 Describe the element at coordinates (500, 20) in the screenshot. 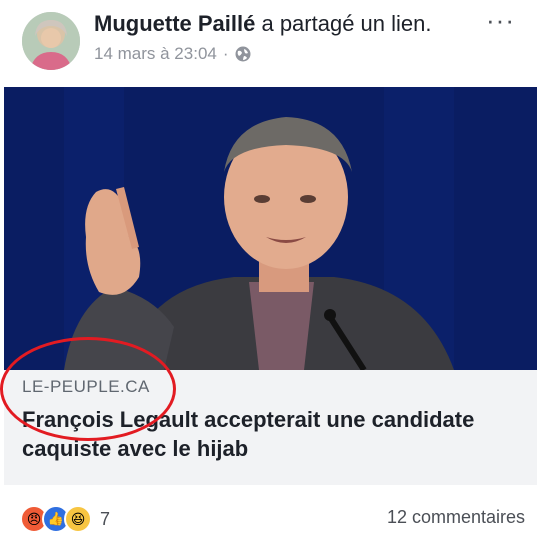

I see `more-options-icon: ···` at that location.